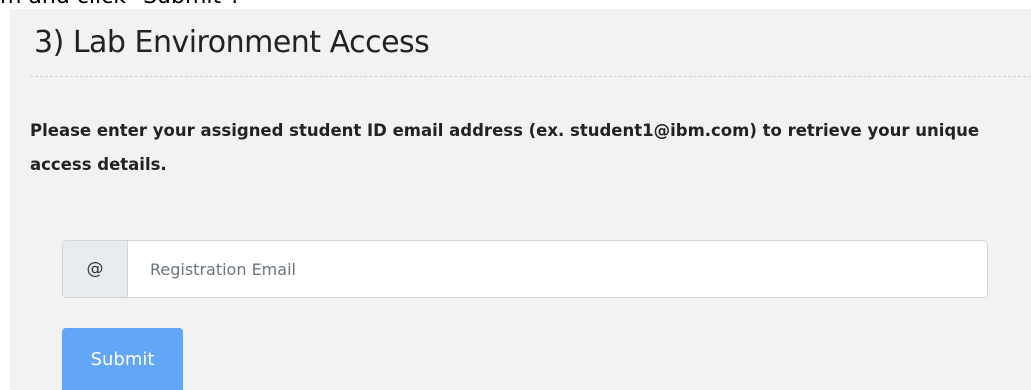  I want to click on at-sign-icon: @, so click(95, 269).